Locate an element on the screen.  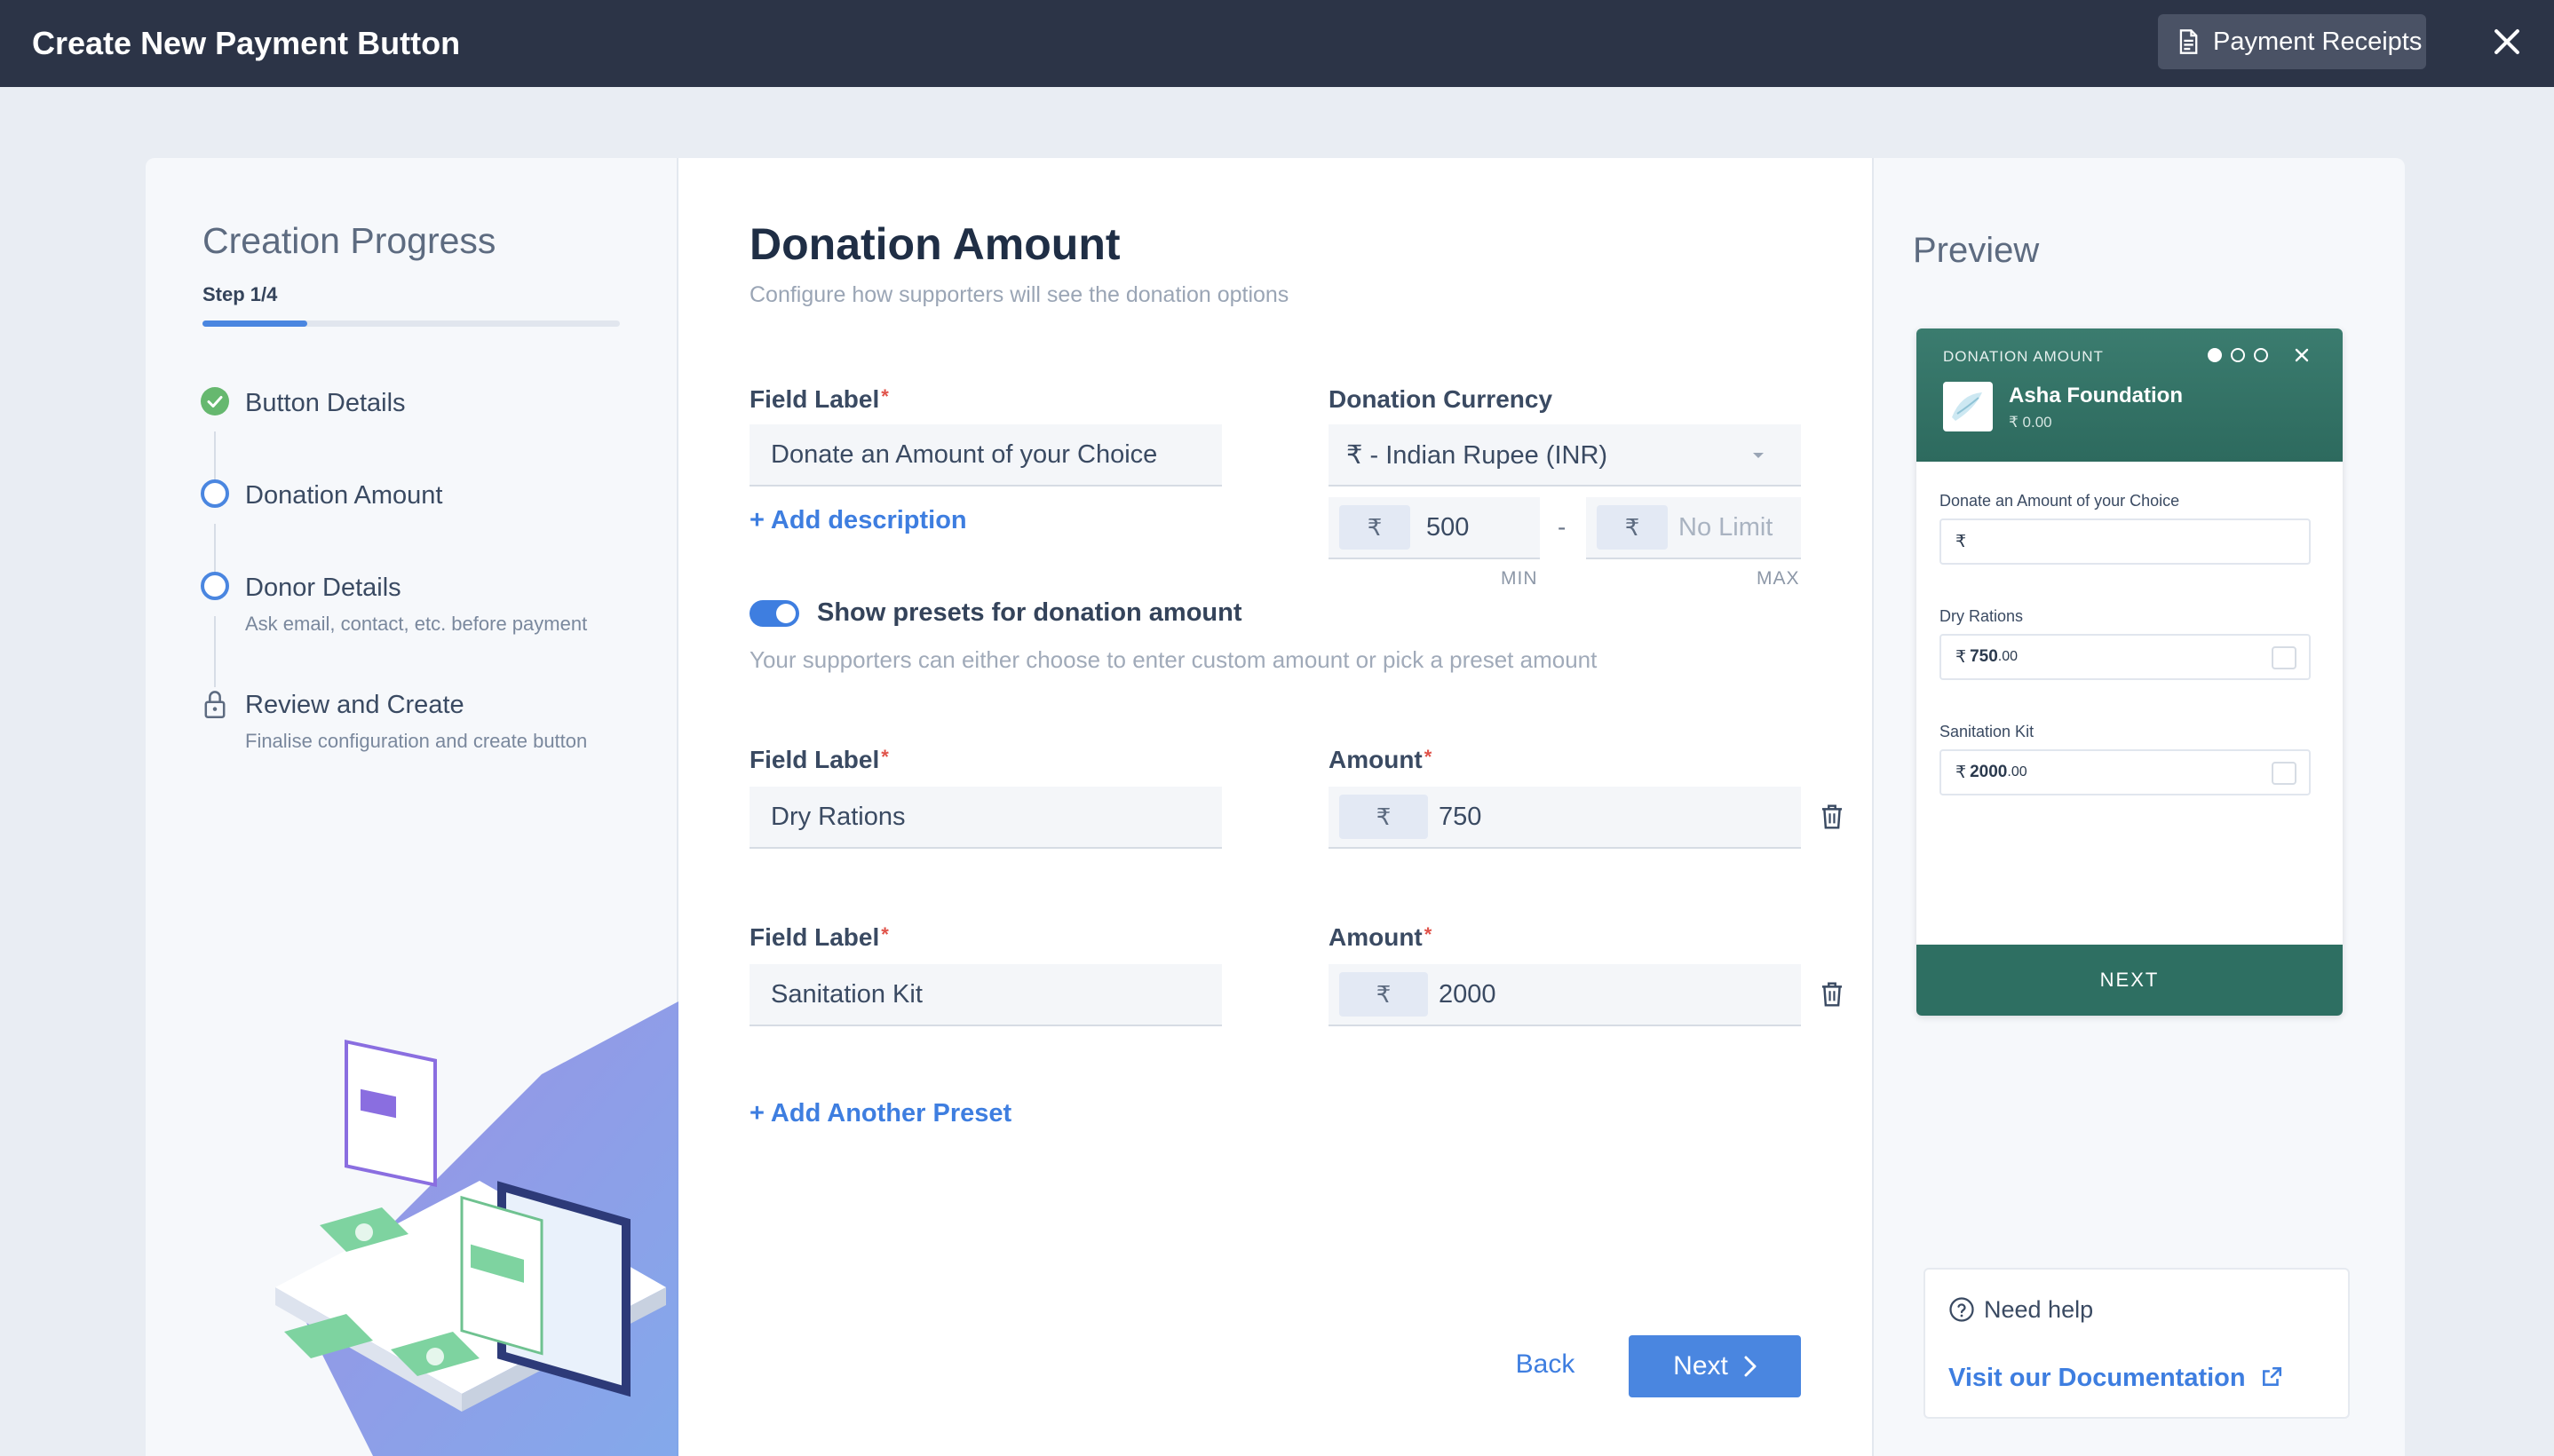
preview-item-amount: 2000 is located at coordinates (1989, 772).